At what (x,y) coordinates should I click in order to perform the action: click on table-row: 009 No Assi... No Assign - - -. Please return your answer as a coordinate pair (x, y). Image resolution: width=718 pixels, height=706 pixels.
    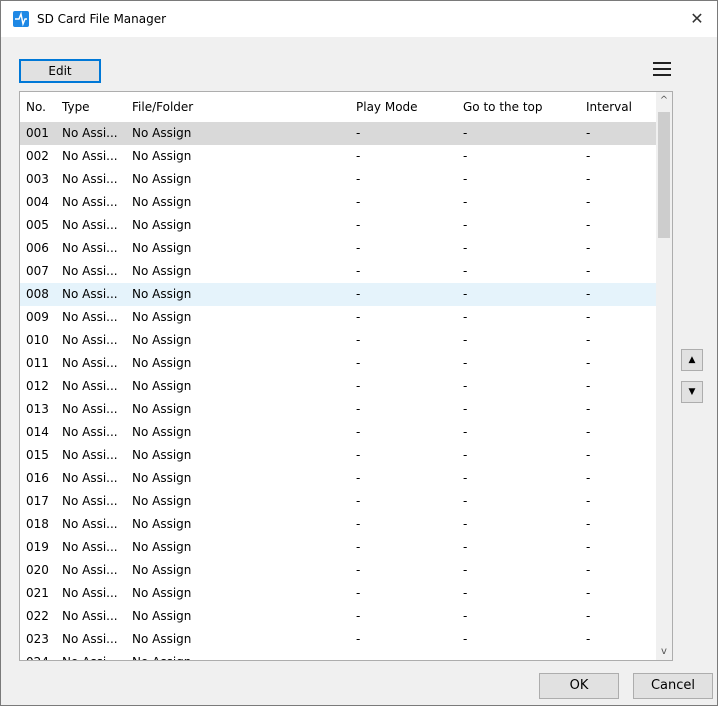
    Looking at the image, I should click on (338, 317).